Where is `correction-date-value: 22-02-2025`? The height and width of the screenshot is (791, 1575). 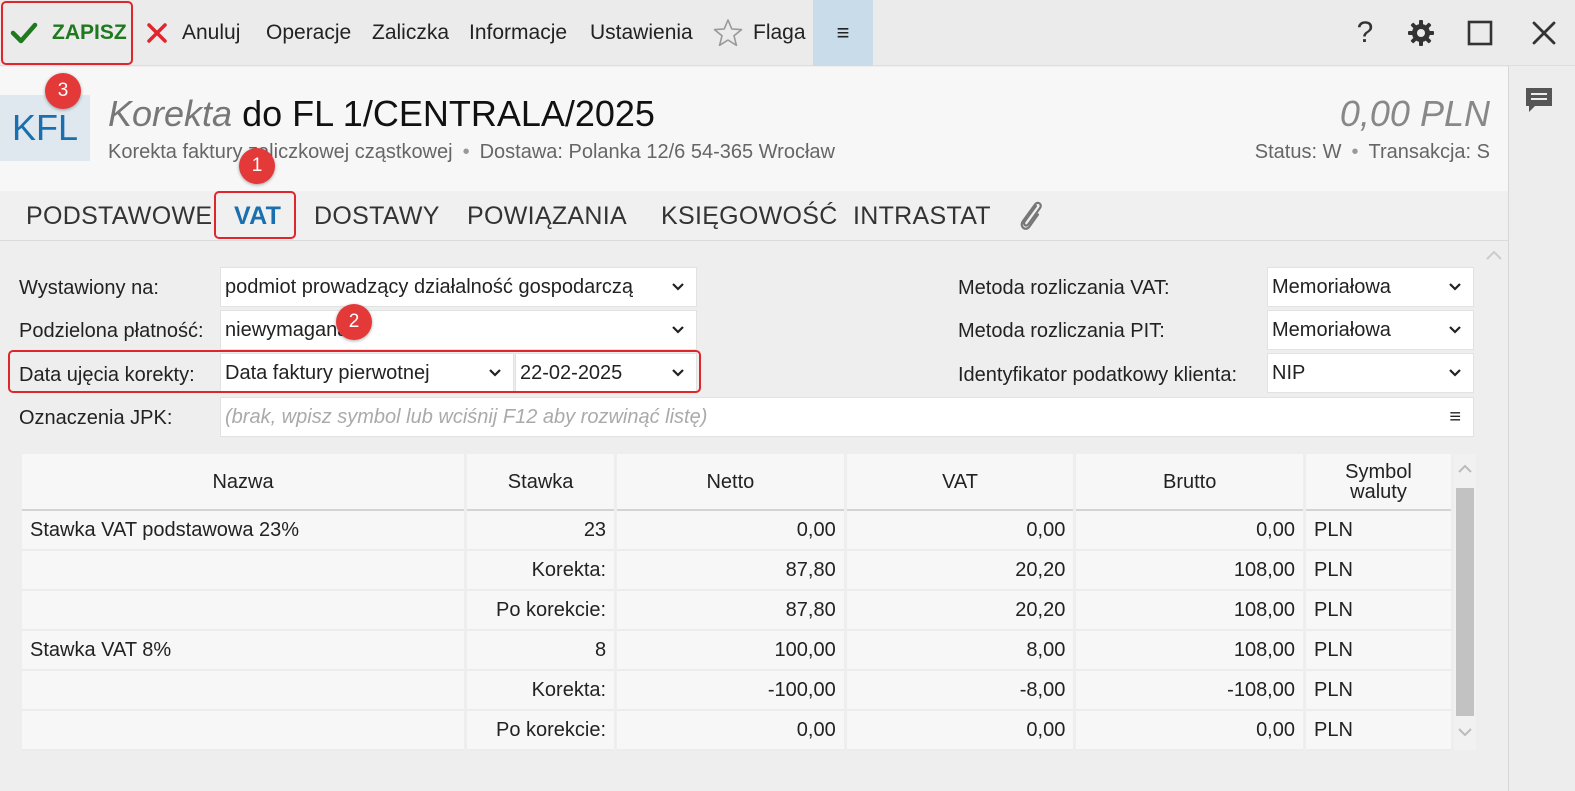 correction-date-value: 22-02-2025 is located at coordinates (571, 372).